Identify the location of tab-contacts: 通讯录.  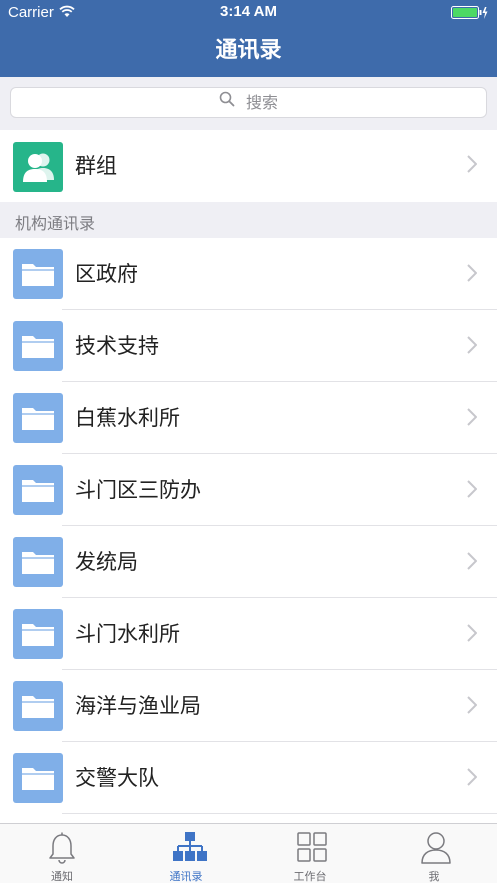
(186, 853).